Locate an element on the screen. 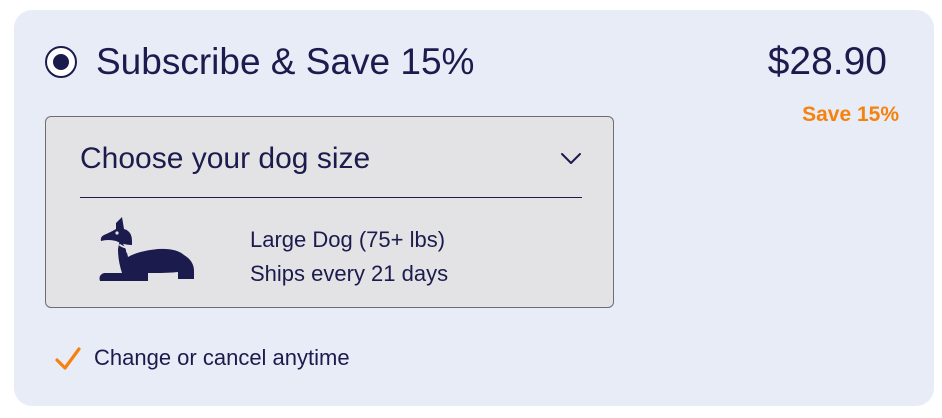  dog-icon is located at coordinates (146, 249).